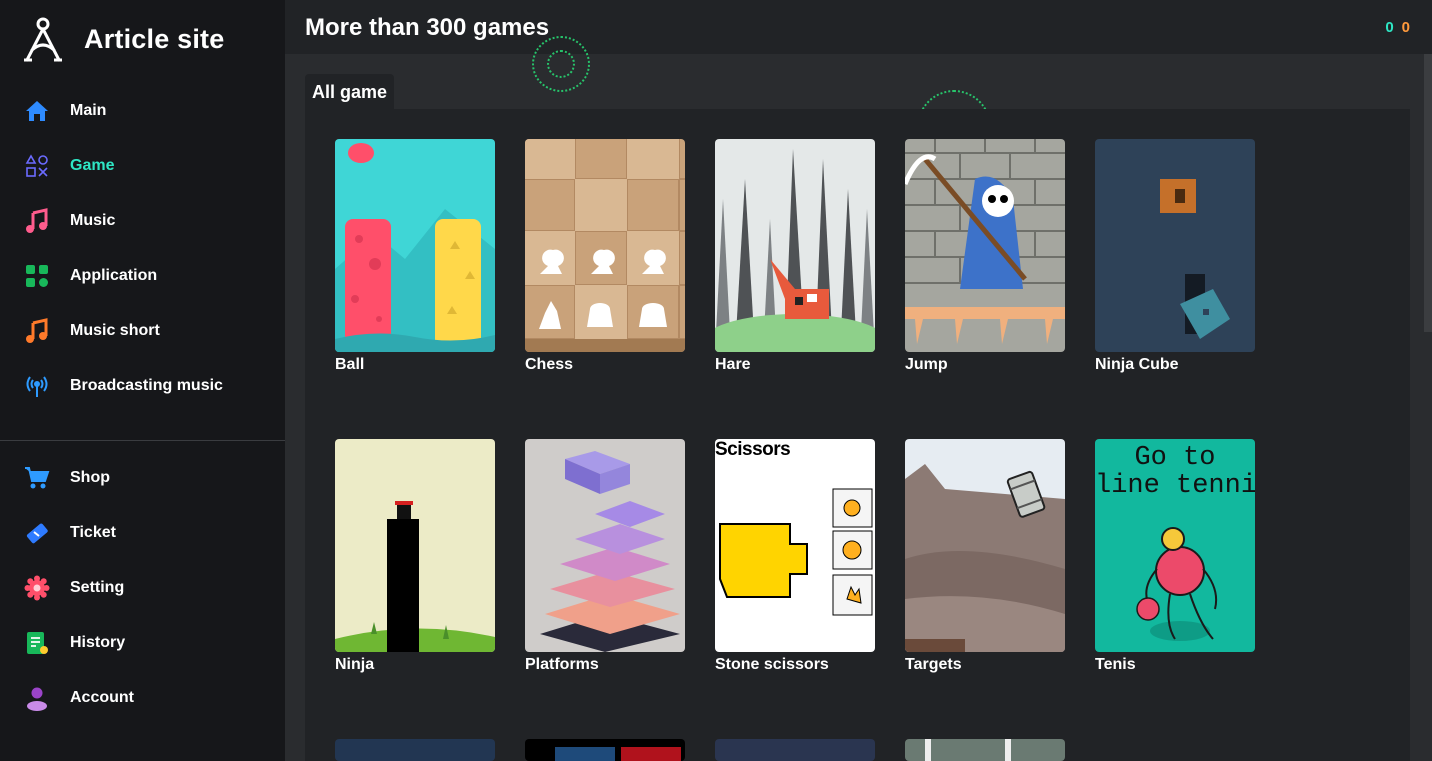 This screenshot has width=1432, height=761. Describe the element at coordinates (142, 165) in the screenshot. I see `nav-item-game: Game` at that location.